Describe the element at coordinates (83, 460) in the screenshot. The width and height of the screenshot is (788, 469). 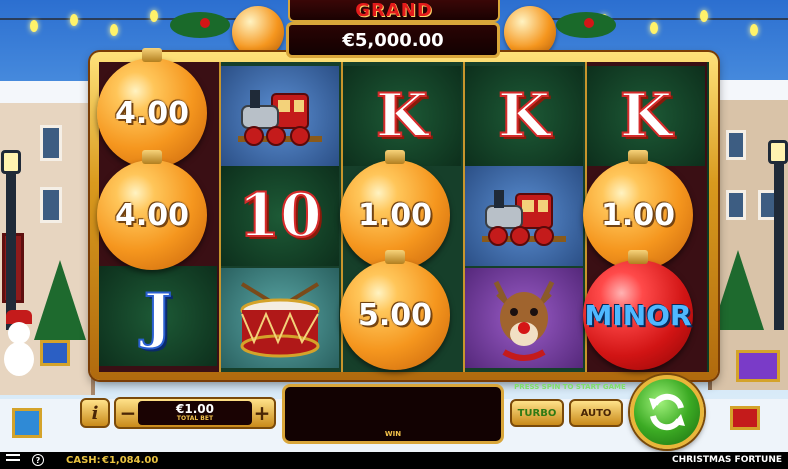
I see `cash-label: CASH:` at that location.